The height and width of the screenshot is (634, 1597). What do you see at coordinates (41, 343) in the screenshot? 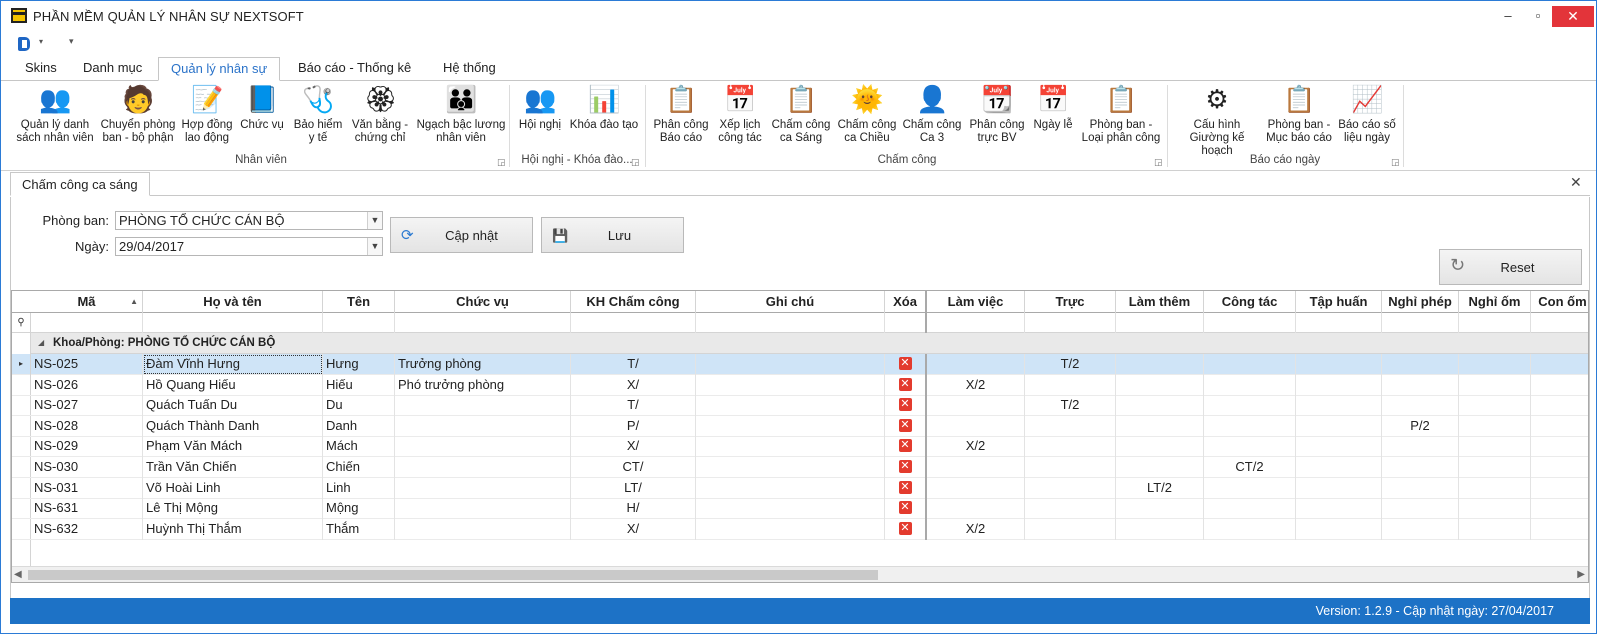
I see `collapse-icon: ◢` at bounding box center [41, 343].